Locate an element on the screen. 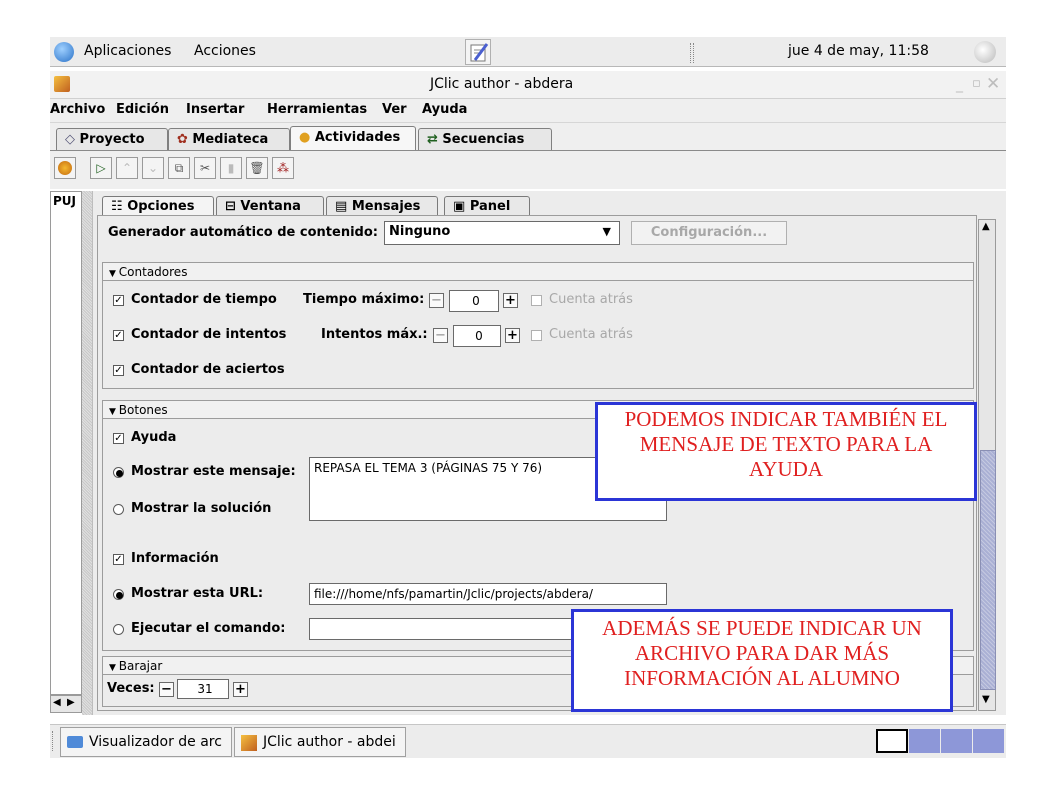  tab-panel: ▣ Panel is located at coordinates (487, 206).